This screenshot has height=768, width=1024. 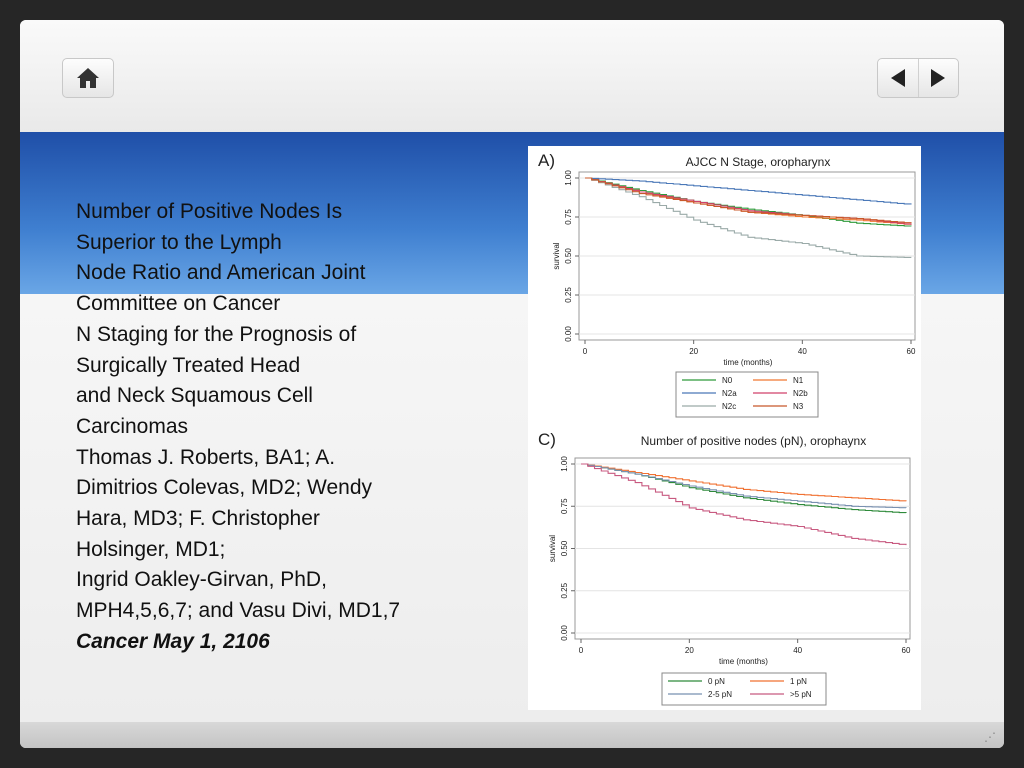 I want to click on triangle-left-icon, so click(x=897, y=78).